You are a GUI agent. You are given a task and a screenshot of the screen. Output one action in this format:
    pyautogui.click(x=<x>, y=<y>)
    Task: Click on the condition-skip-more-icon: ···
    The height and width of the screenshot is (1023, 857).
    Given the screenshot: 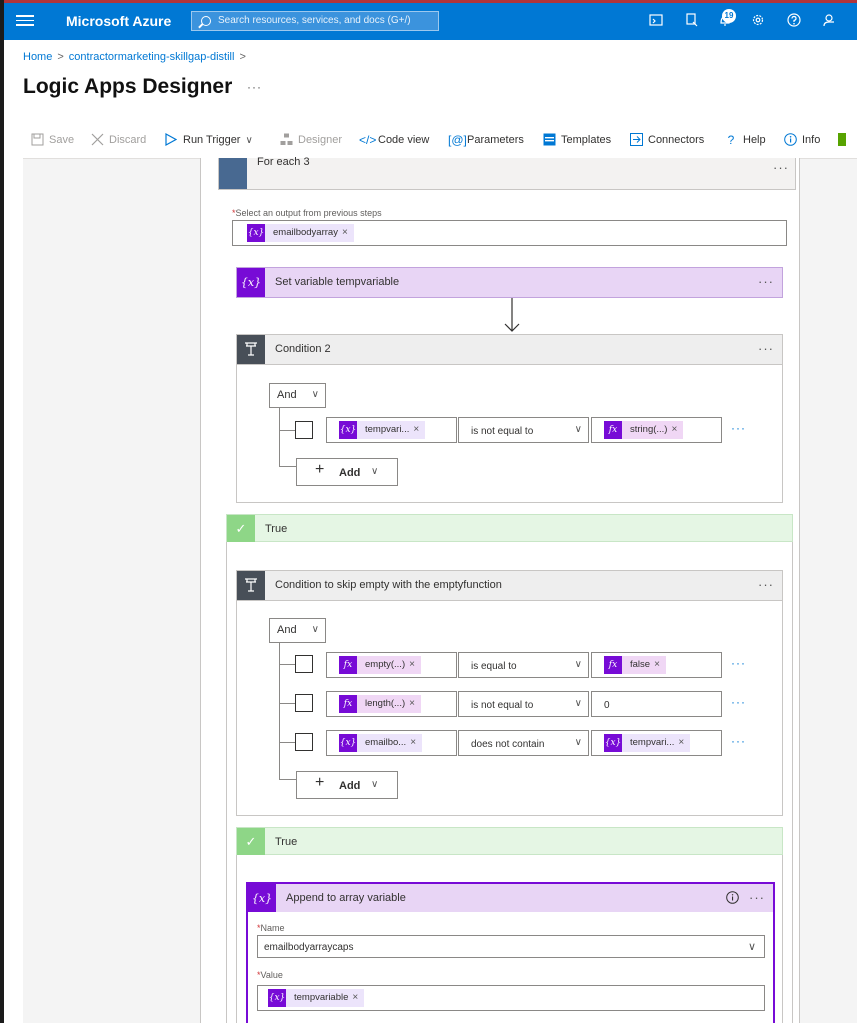 What is the action you would take?
    pyautogui.click(x=766, y=584)
    